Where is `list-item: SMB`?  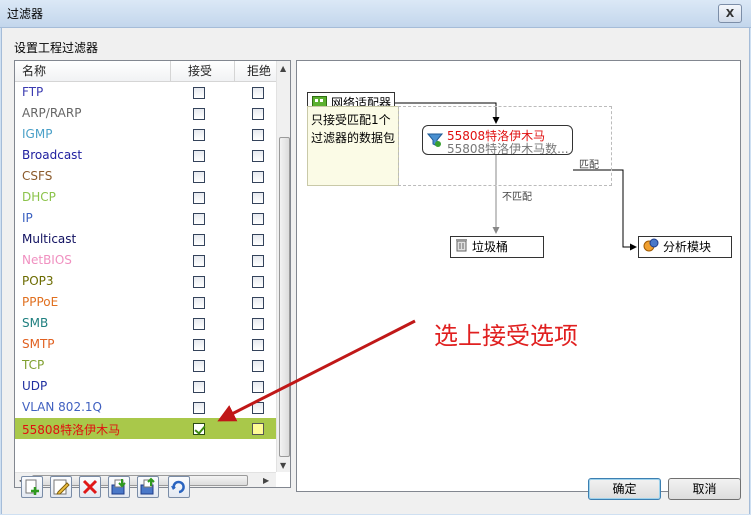 list-item: SMB is located at coordinates (145, 323).